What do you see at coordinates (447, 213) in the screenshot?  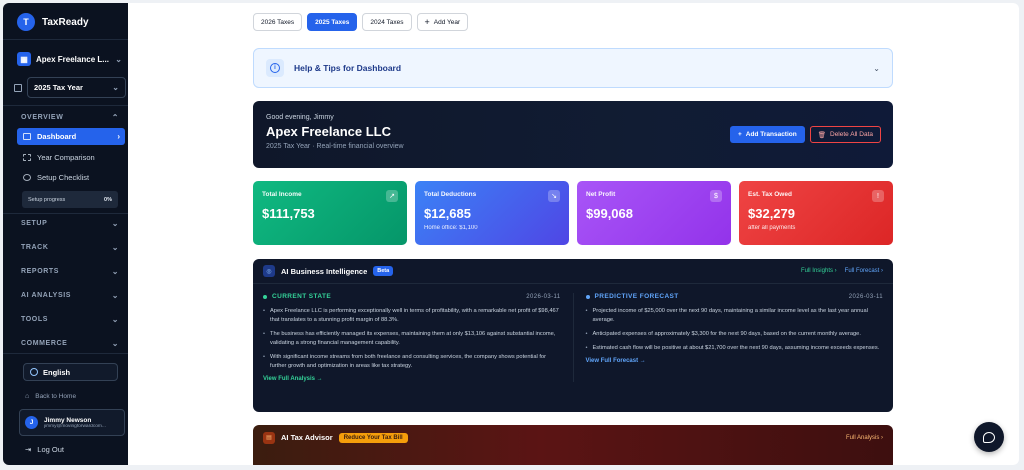 I see `stat-value: $12,685` at bounding box center [447, 213].